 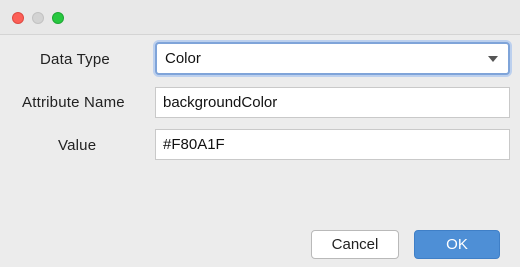 What do you see at coordinates (493, 59) in the screenshot?
I see `chevron-down-icon` at bounding box center [493, 59].